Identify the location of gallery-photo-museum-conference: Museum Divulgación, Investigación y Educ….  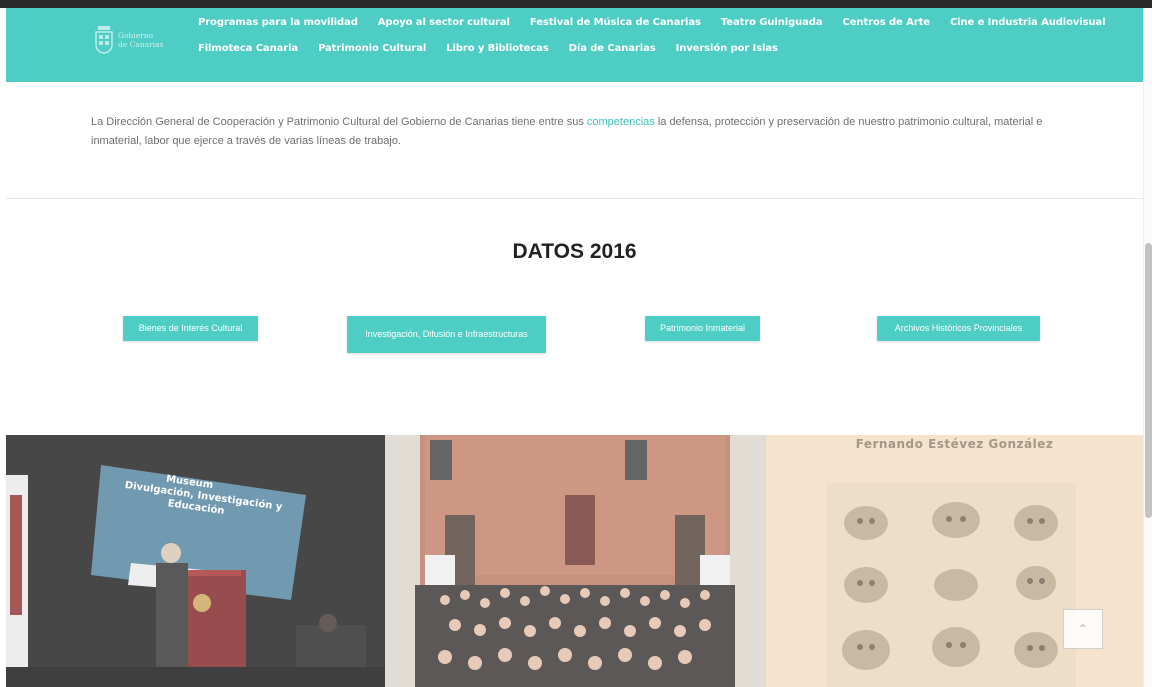
(195, 561).